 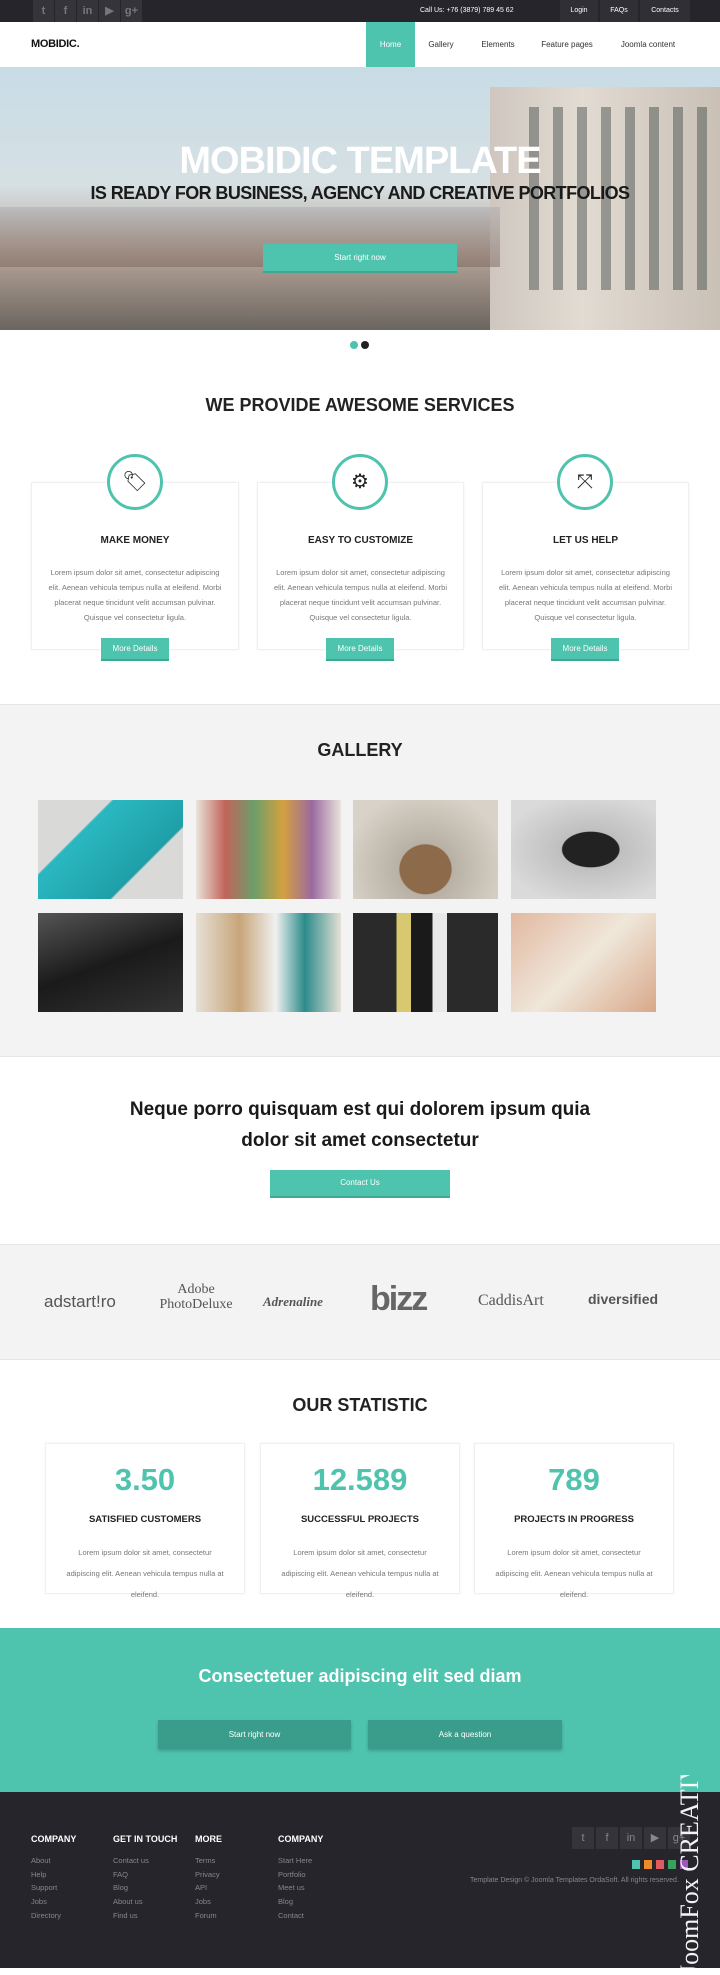 I want to click on footer-link: Contact us, so click(x=131, y=1861).